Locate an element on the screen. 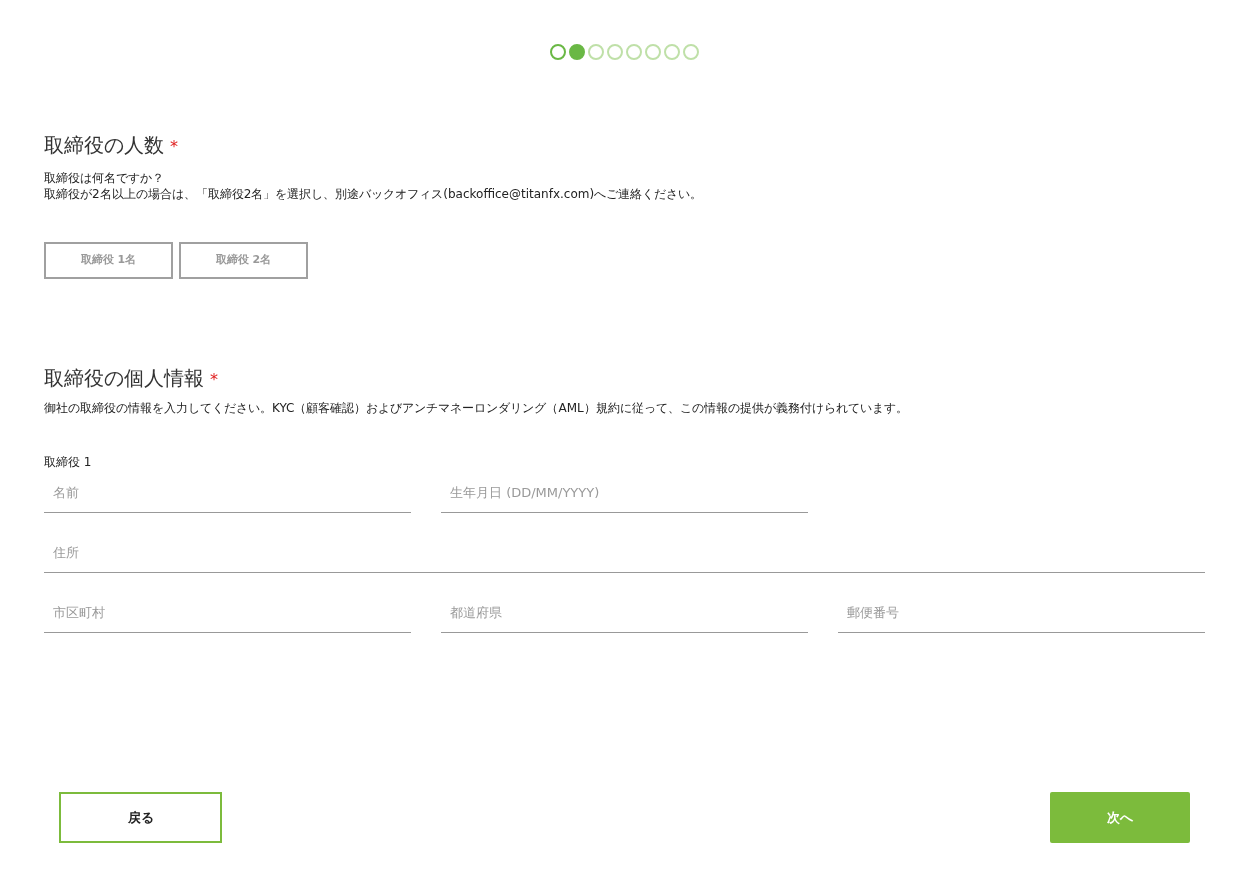 Image resolution: width=1249 pixels, height=888 pixels. input-field: 市区町村 is located at coordinates (227, 613).